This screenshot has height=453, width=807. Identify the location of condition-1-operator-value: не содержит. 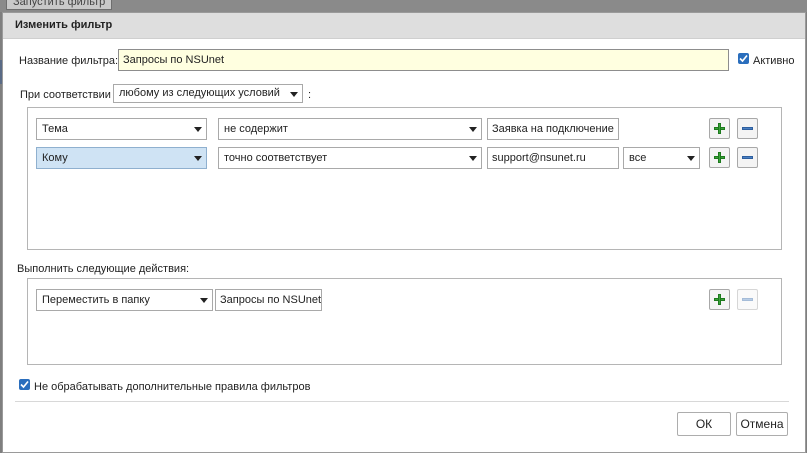
(256, 129).